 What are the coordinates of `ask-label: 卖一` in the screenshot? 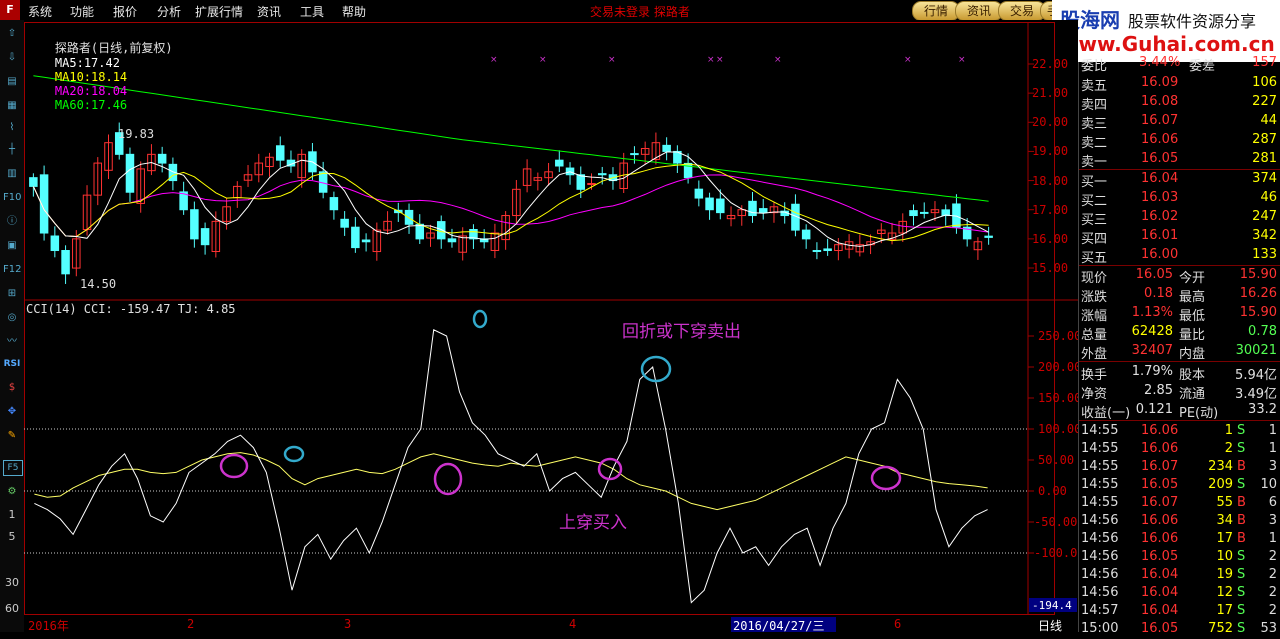 It's located at (1094, 162).